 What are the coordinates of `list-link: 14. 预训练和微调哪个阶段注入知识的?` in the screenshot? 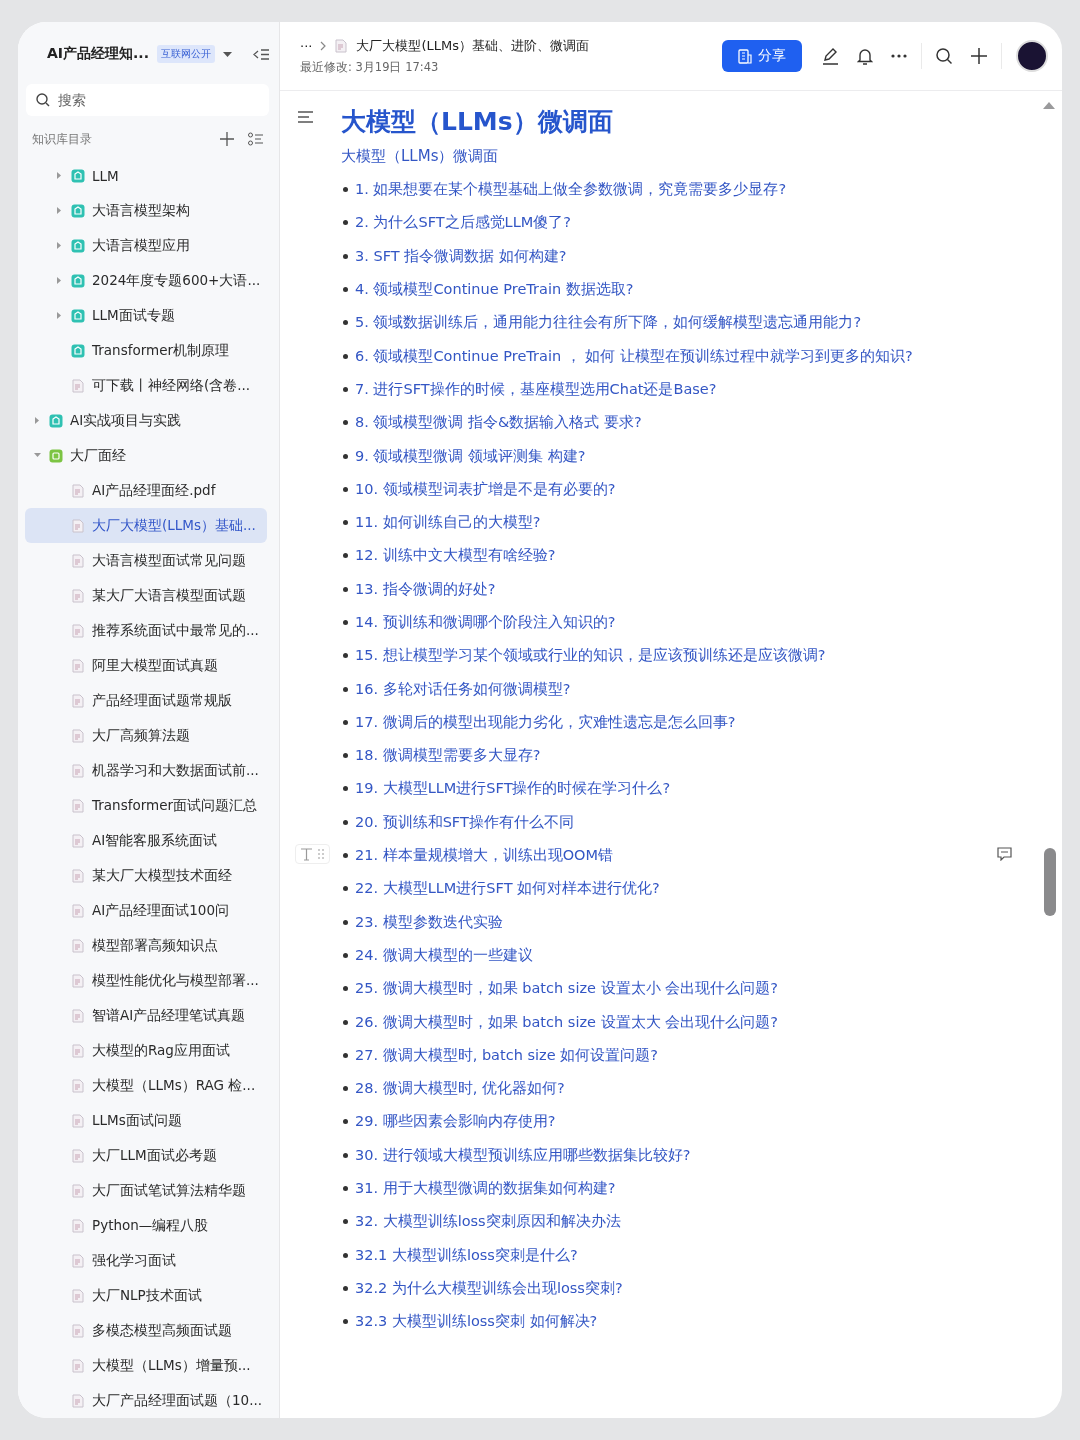 It's located at (485, 622).